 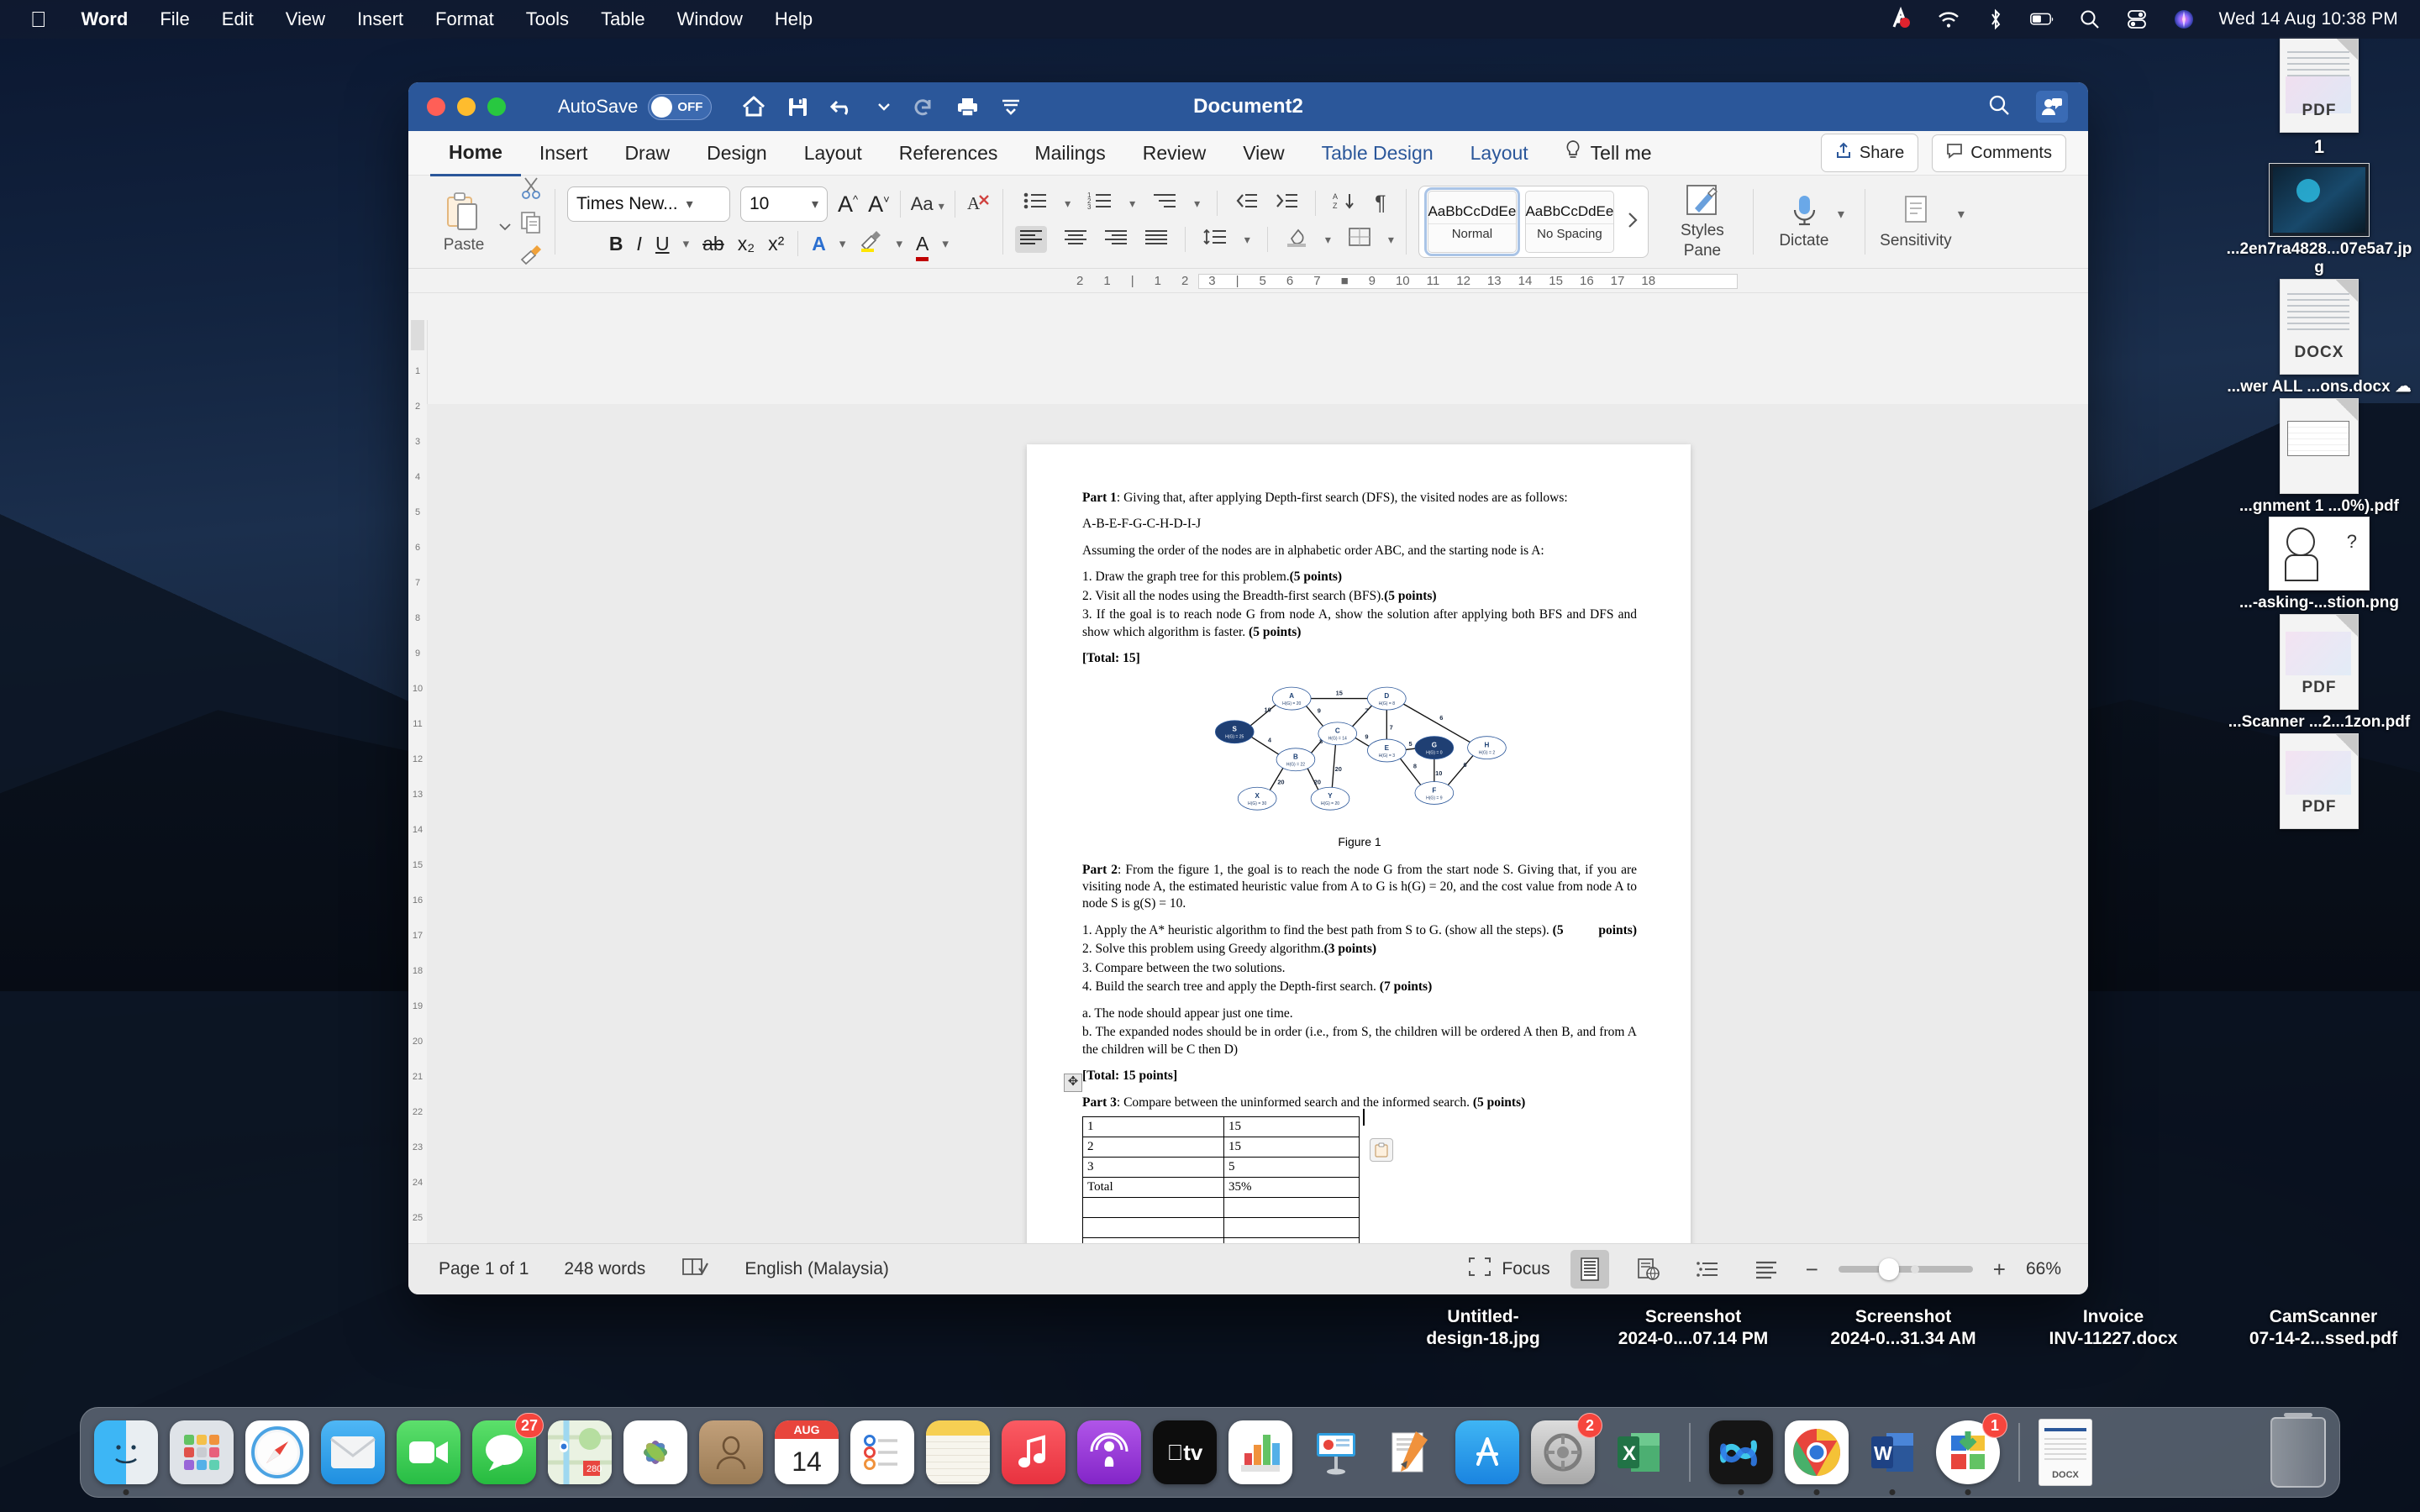 What do you see at coordinates (922, 247) in the screenshot?
I see `font-color-button: A` at bounding box center [922, 247].